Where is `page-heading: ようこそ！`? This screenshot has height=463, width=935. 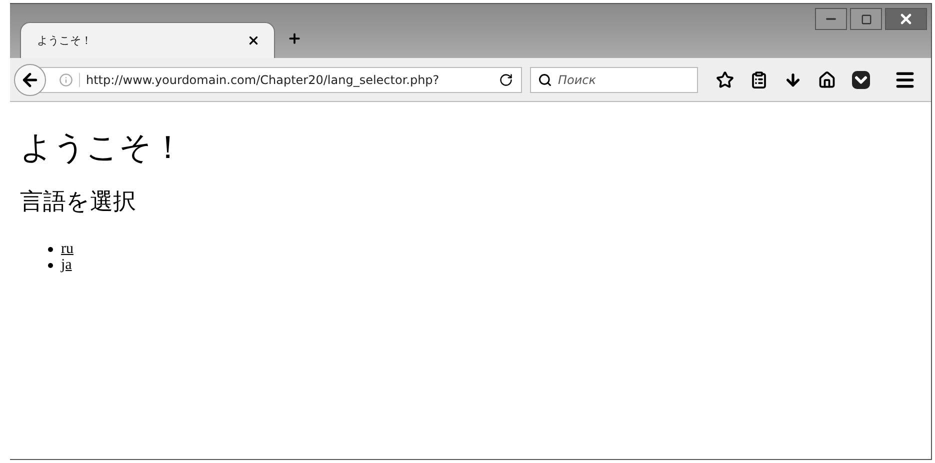
page-heading: ようこそ！ is located at coordinates (102, 147).